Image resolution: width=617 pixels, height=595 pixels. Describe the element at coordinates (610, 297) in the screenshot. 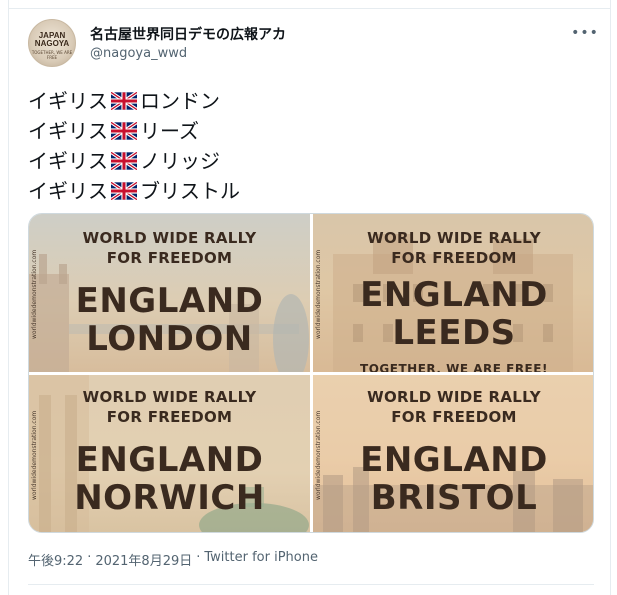

I see `timeline-border-right` at that location.